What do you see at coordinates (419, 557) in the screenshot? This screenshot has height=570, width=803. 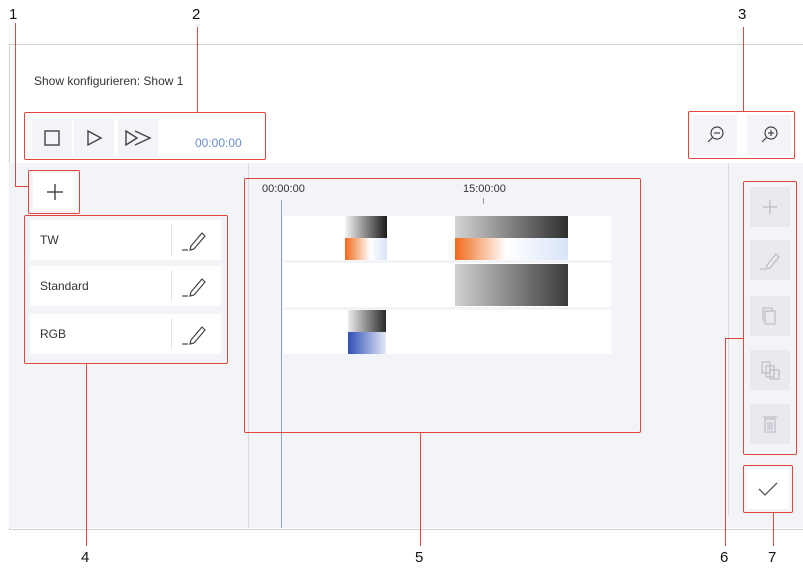 I see `callout-number-5: 5` at bounding box center [419, 557].